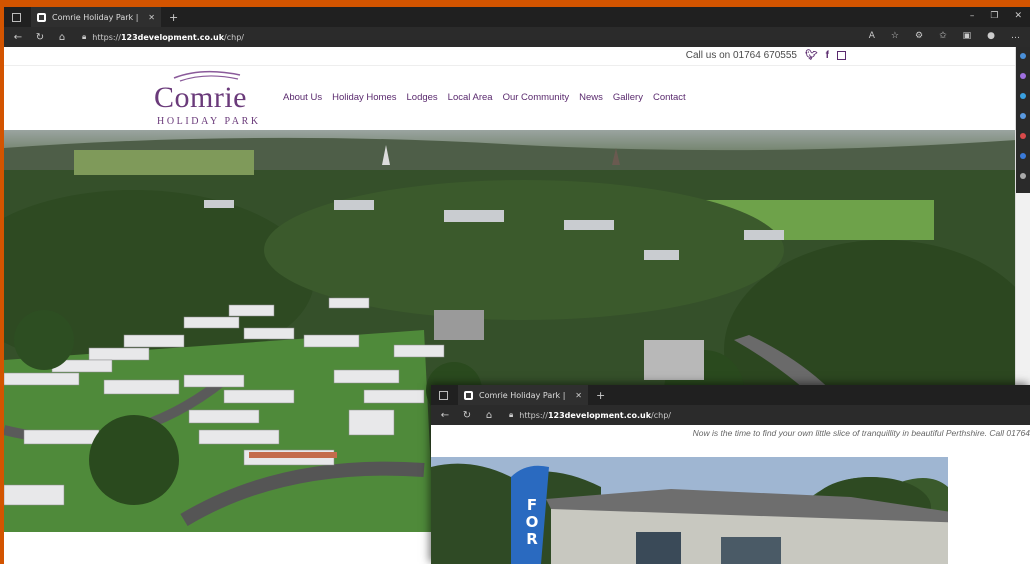 This screenshot has width=1030, height=564. I want to click on minimize-button: –, so click(972, 16).